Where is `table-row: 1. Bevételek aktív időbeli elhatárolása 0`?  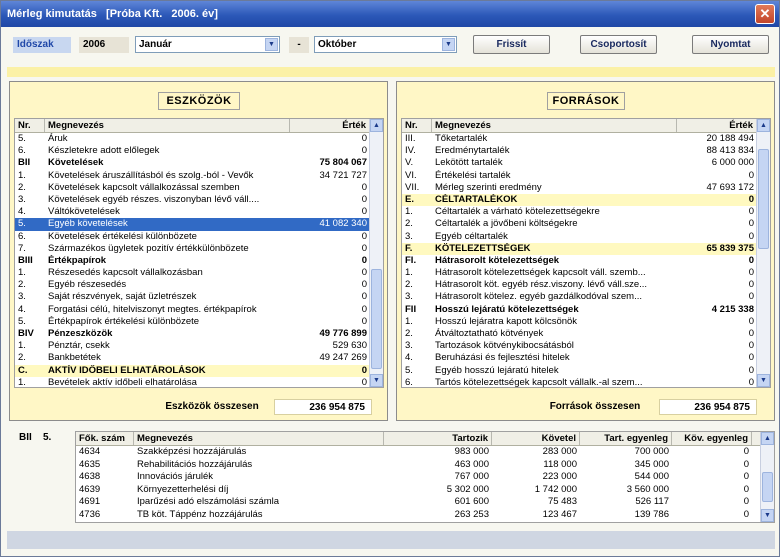
table-row: 1. Bevételek aktív időbeli elhatárolása 0 is located at coordinates (199, 382).